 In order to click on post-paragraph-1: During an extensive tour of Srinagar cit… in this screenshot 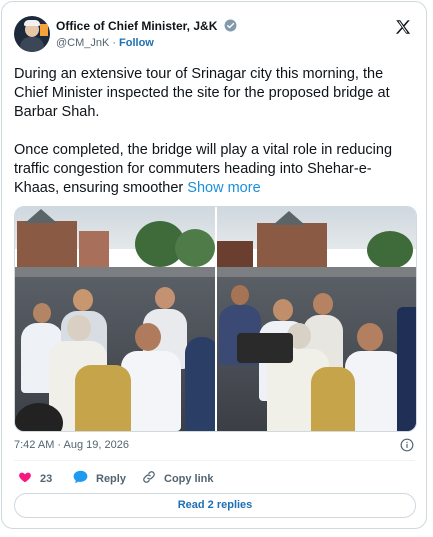, I will do `click(202, 93)`.